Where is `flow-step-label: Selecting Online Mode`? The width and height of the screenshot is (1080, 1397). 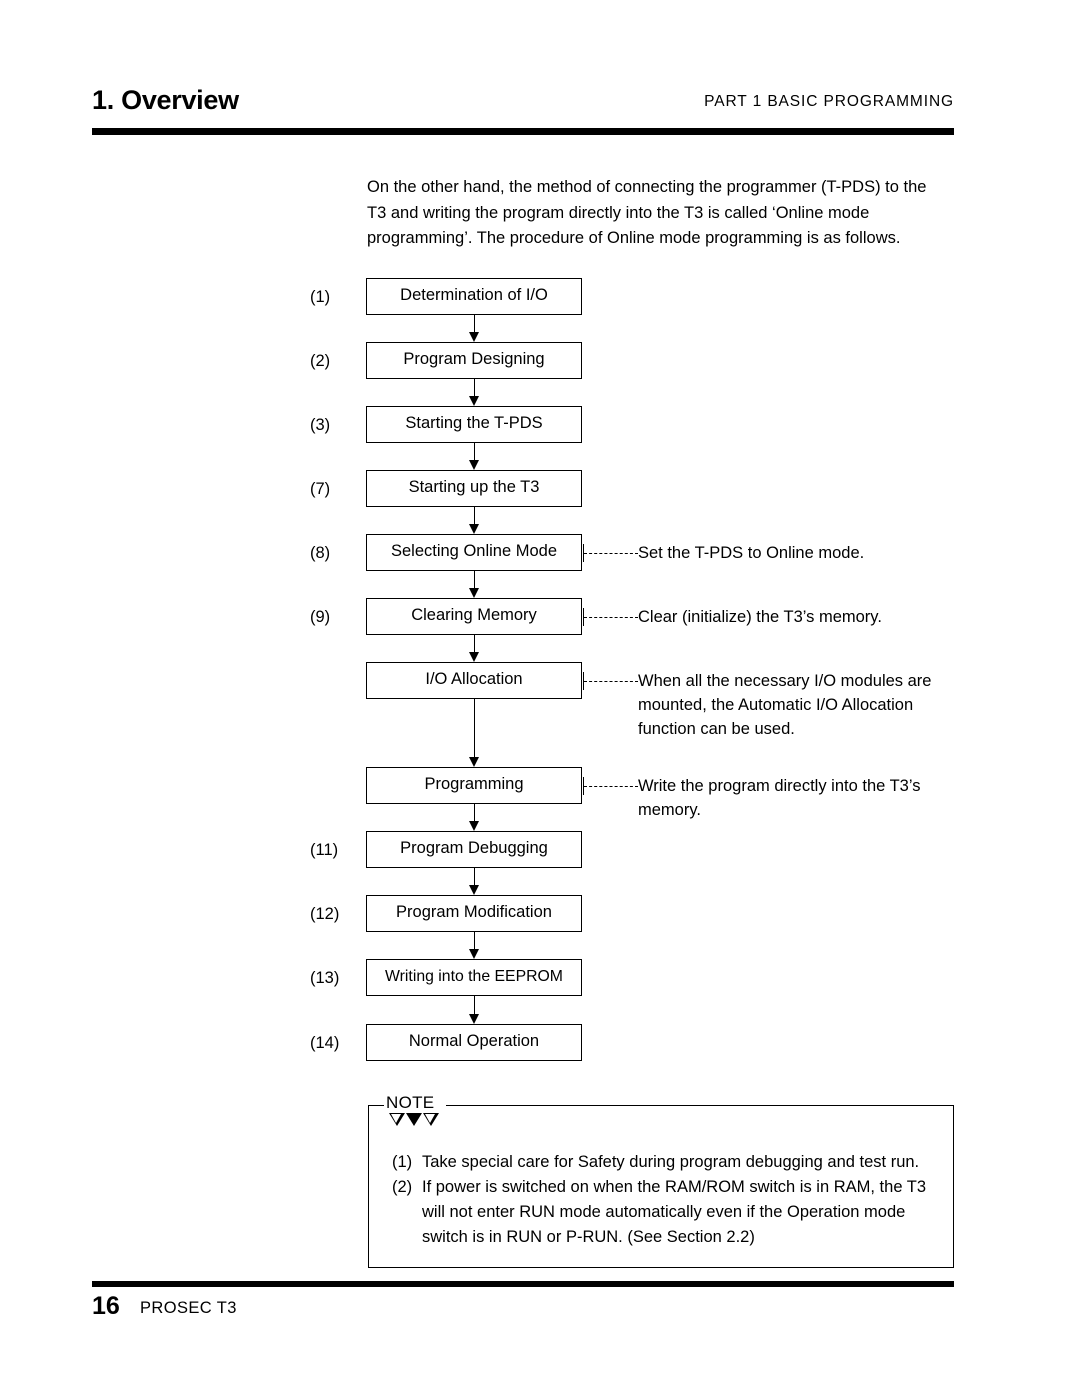
flow-step-label: Selecting Online Mode is located at coordinates (473, 551).